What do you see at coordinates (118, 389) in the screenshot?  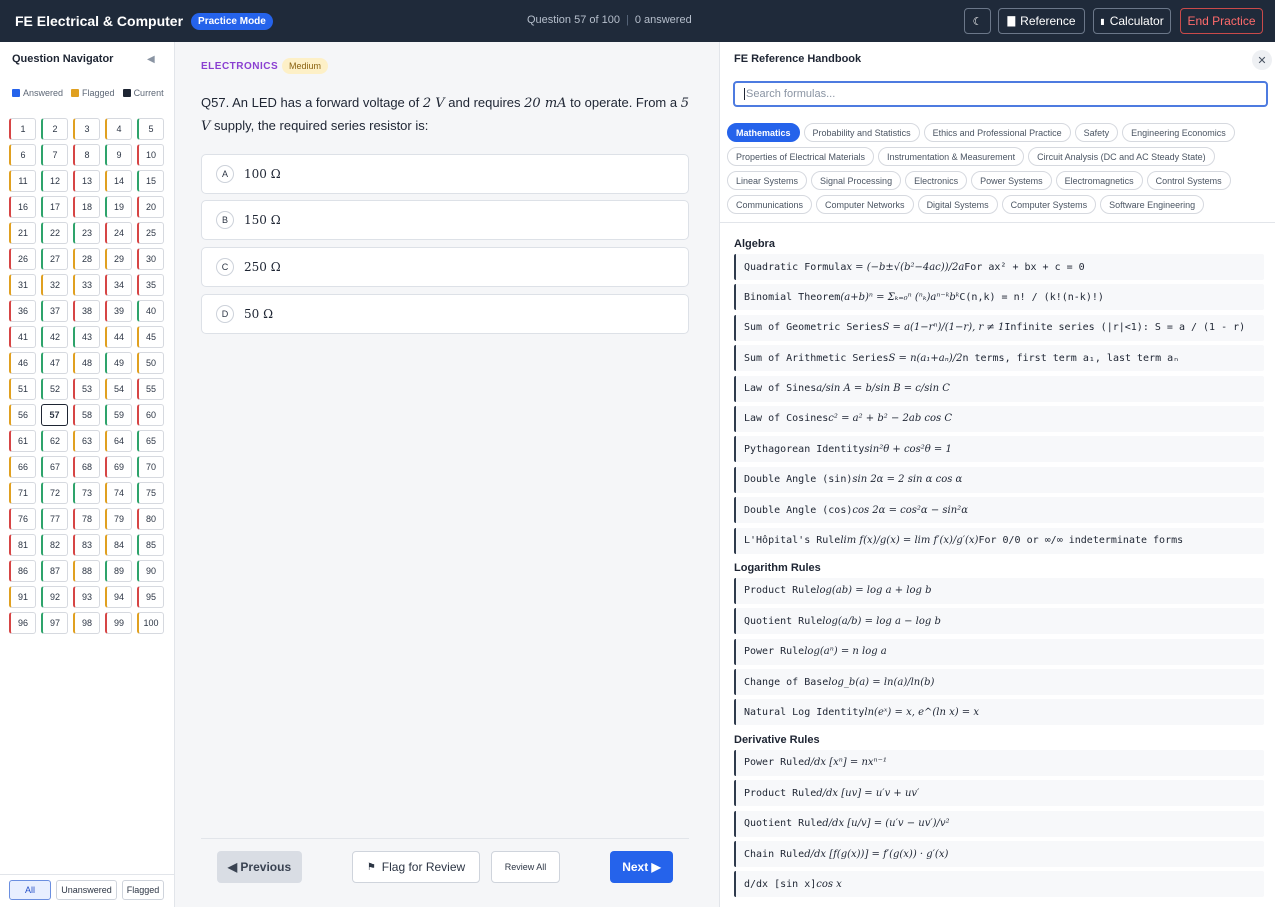 I see `question-cell: 54` at bounding box center [118, 389].